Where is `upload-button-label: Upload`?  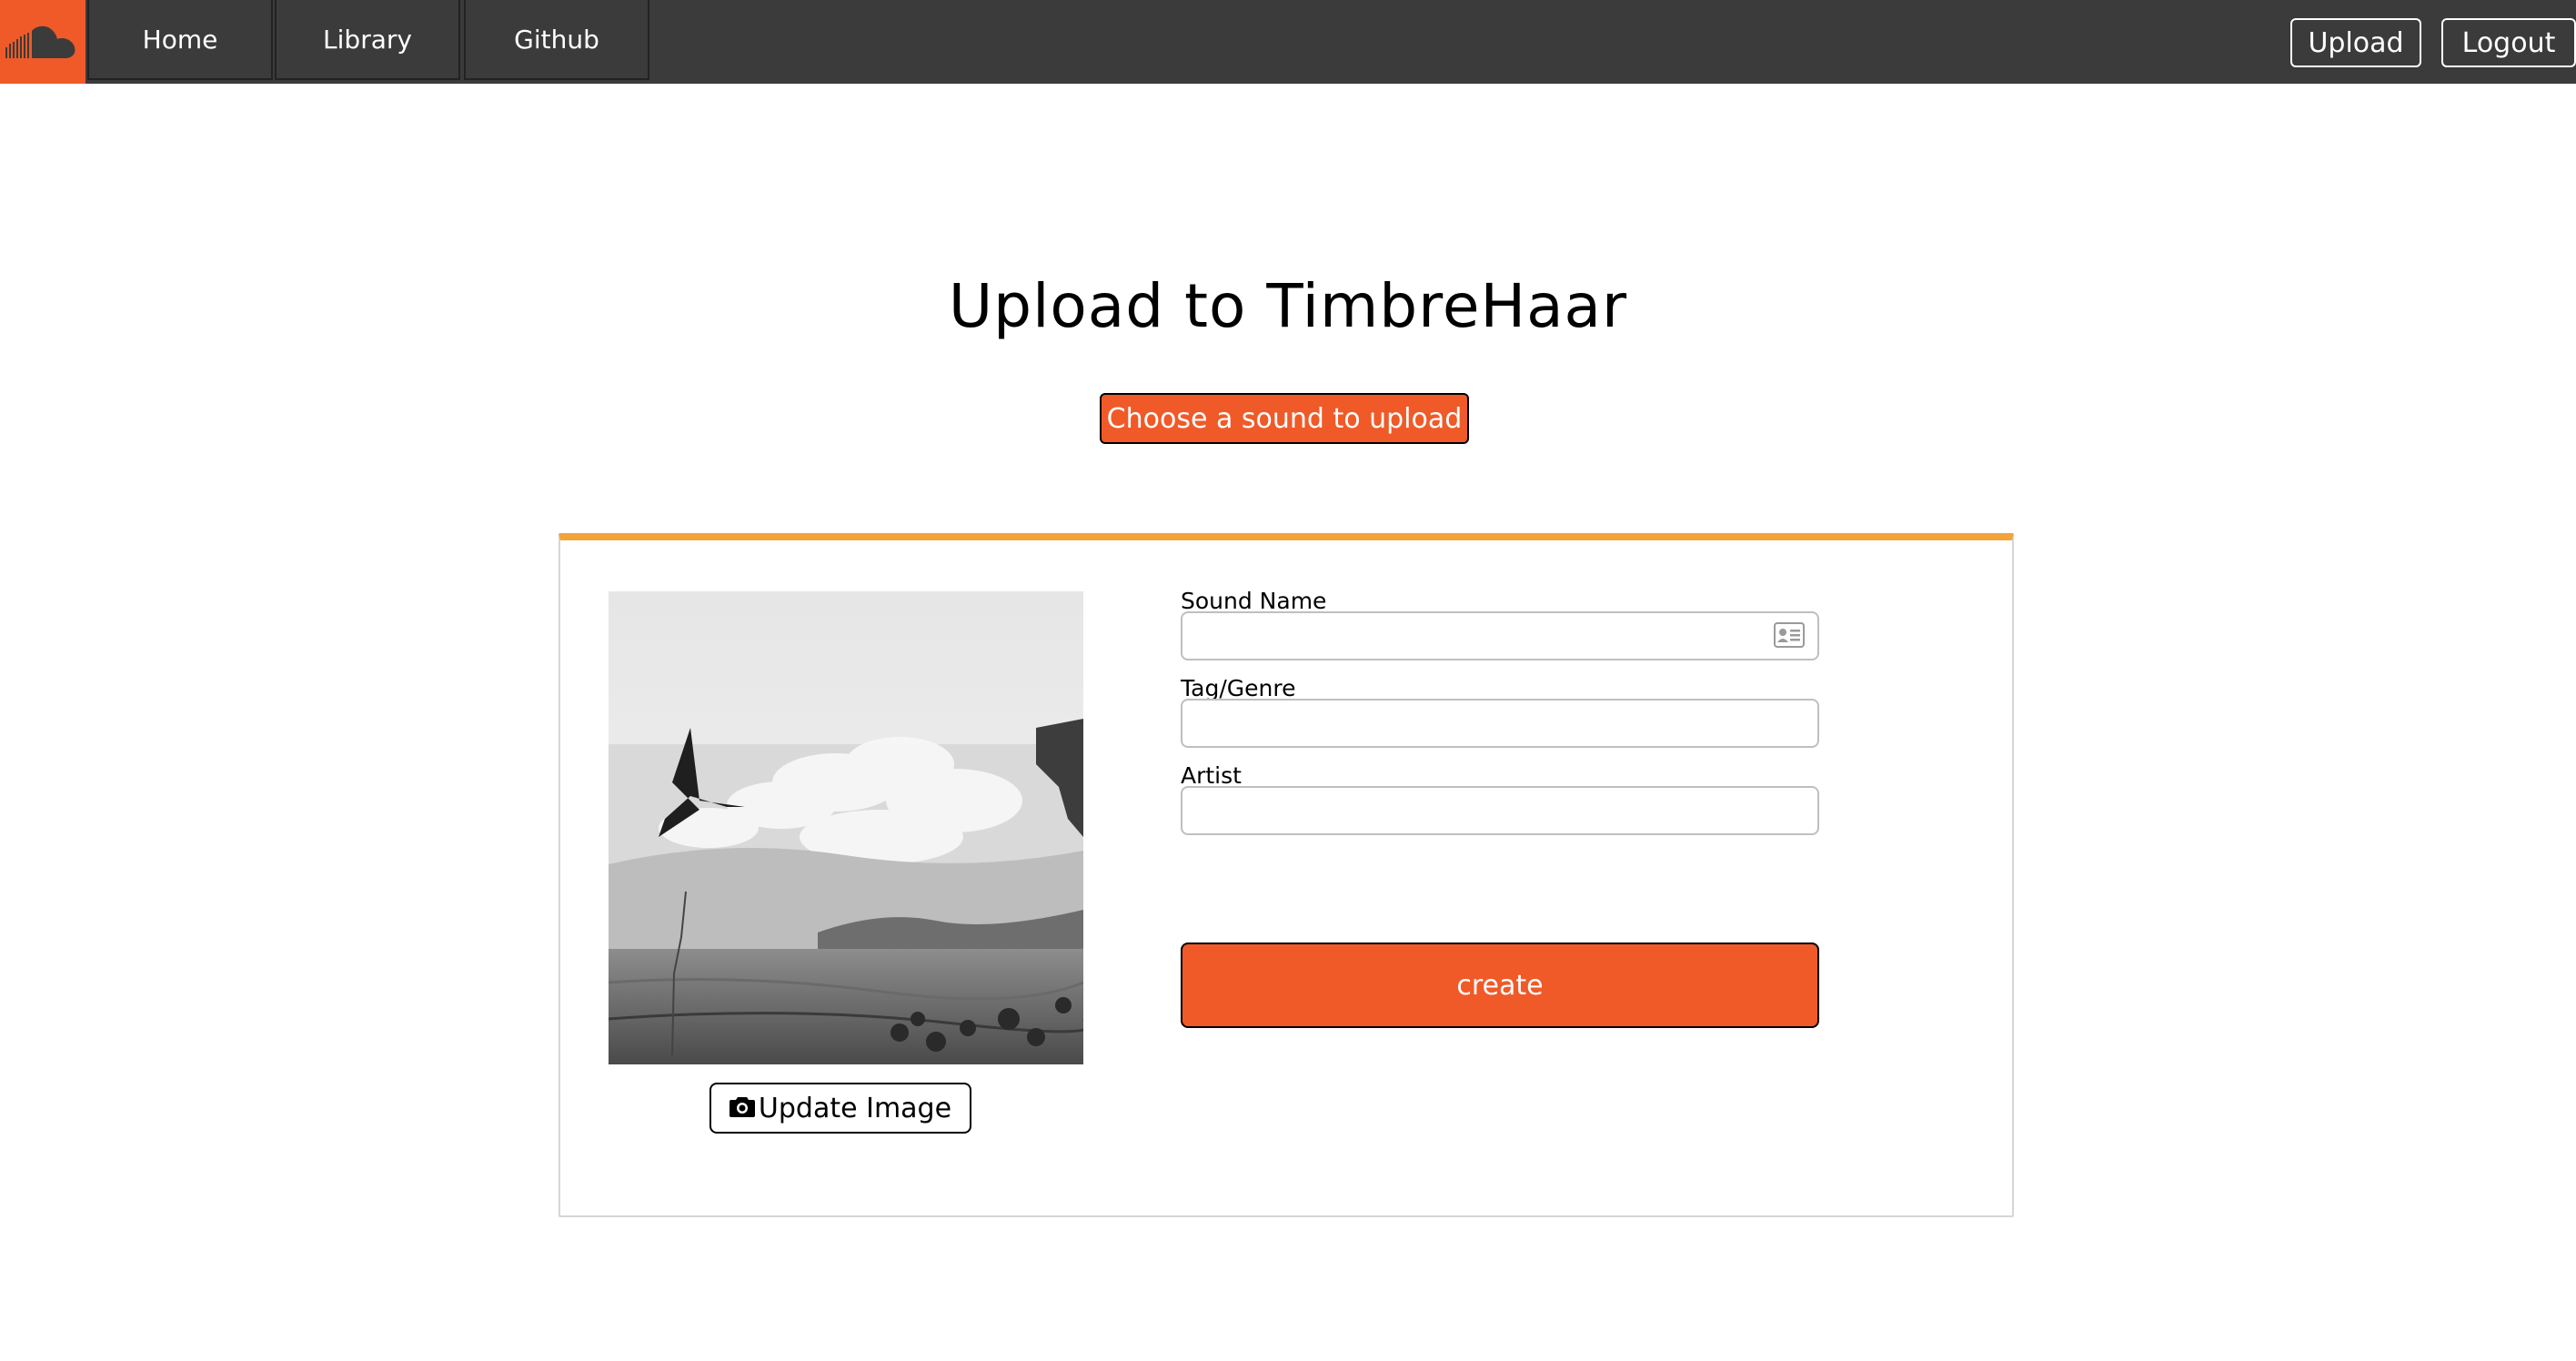
upload-button-label: Upload is located at coordinates (2356, 42).